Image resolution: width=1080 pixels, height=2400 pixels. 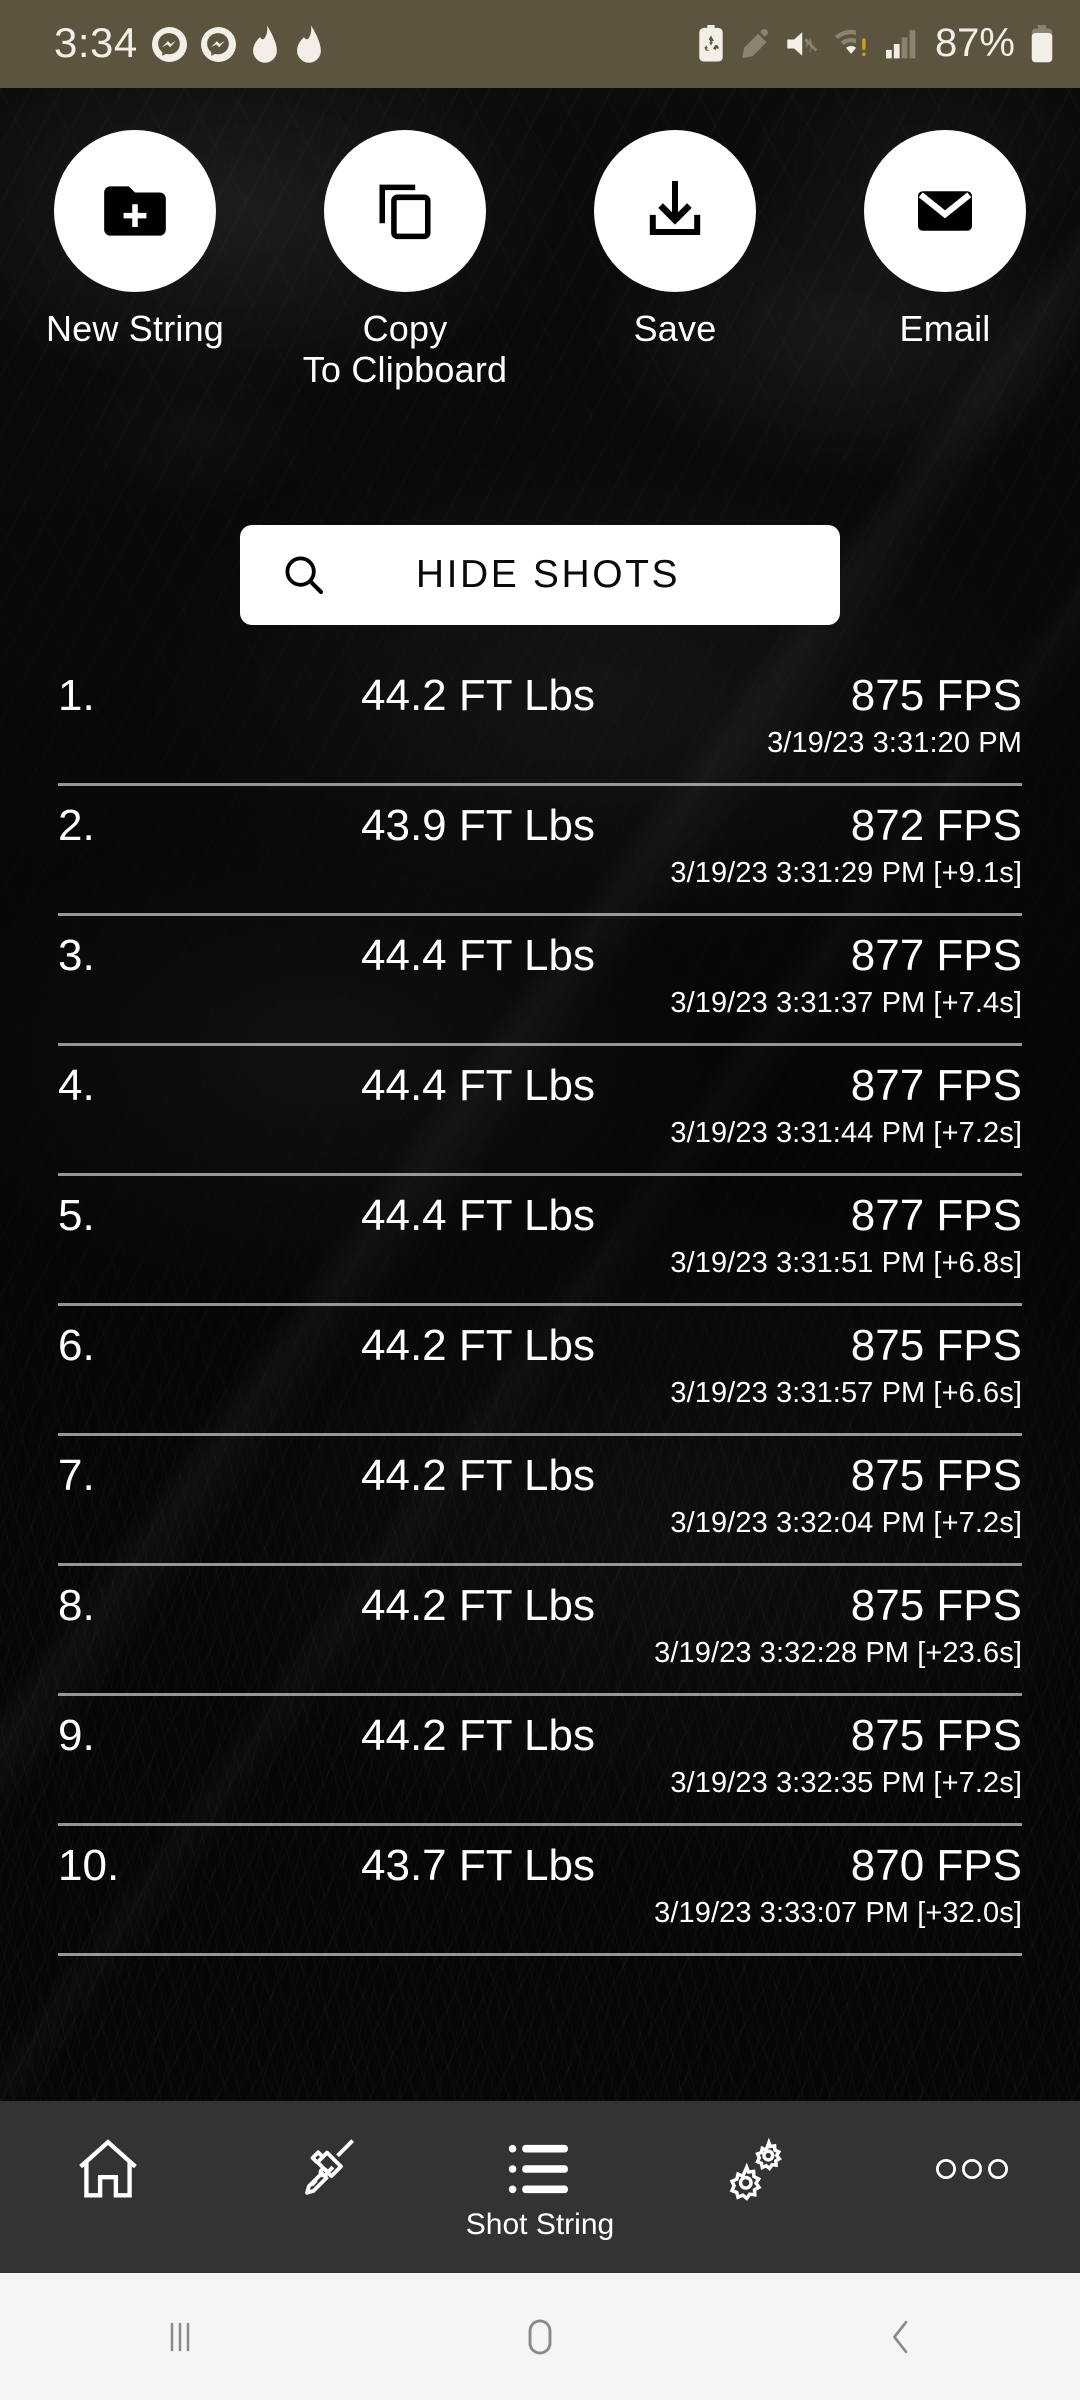 I want to click on hide-shots-button: HIDE SHOTS, so click(x=540, y=575).